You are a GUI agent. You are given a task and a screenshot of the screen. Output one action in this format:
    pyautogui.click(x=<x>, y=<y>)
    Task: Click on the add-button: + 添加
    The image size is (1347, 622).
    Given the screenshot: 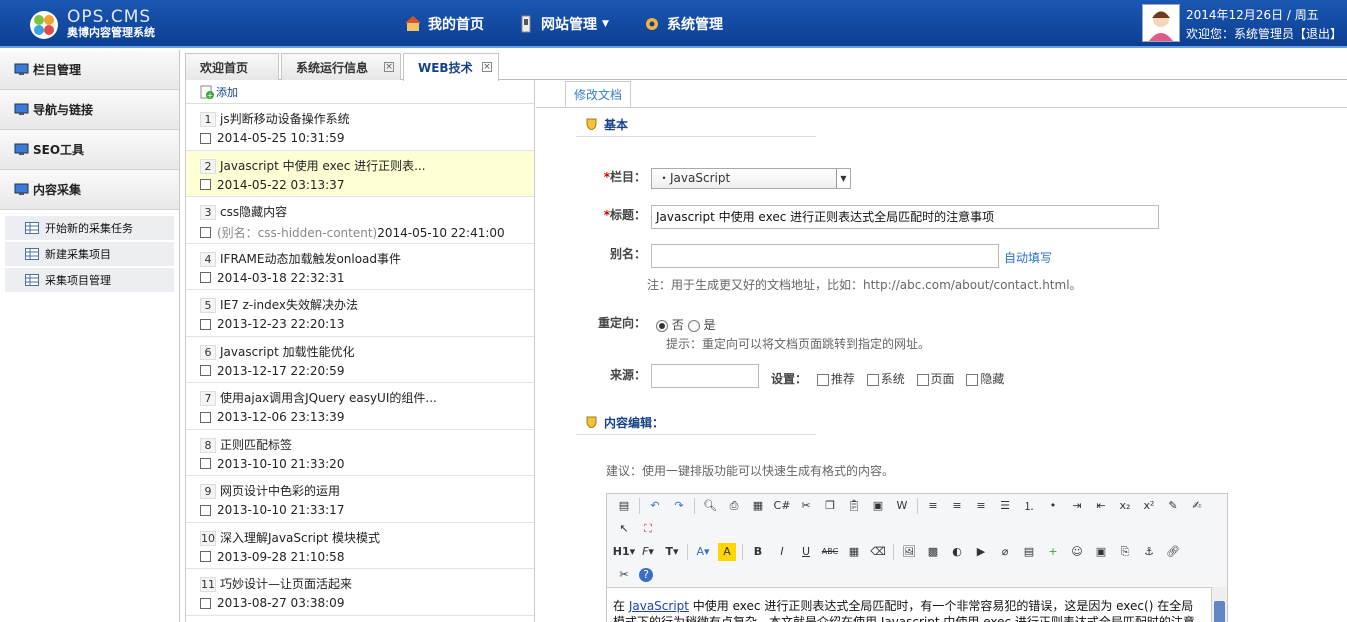 What is the action you would take?
    pyautogui.click(x=360, y=92)
    